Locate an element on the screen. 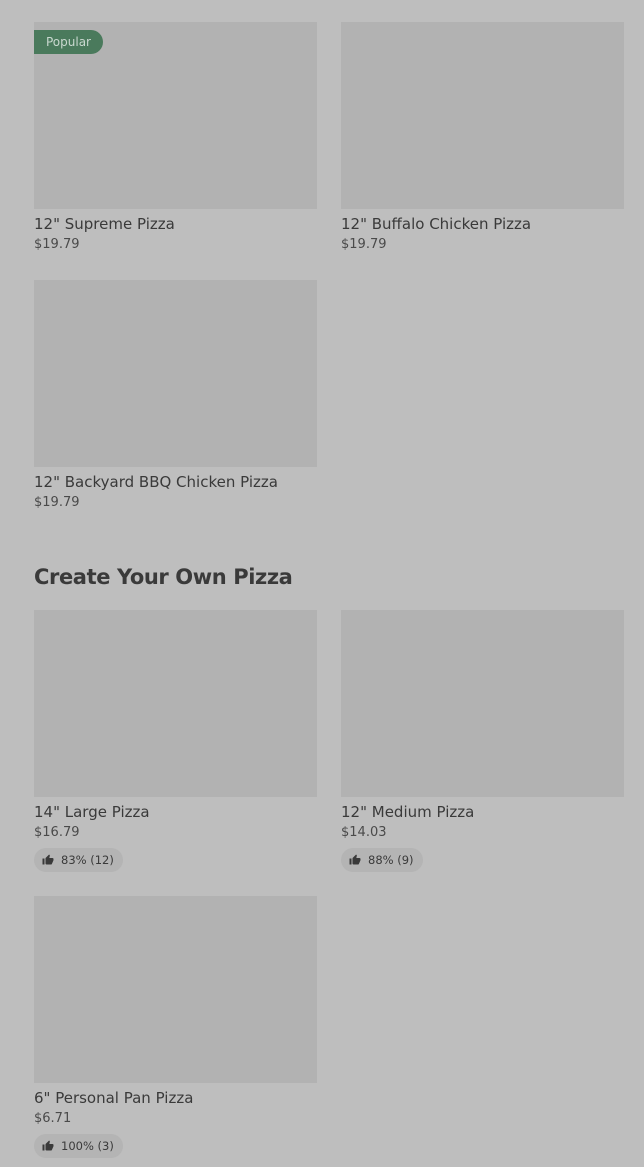 The image size is (644, 1167). rating-text: 88% (9) is located at coordinates (391, 860).